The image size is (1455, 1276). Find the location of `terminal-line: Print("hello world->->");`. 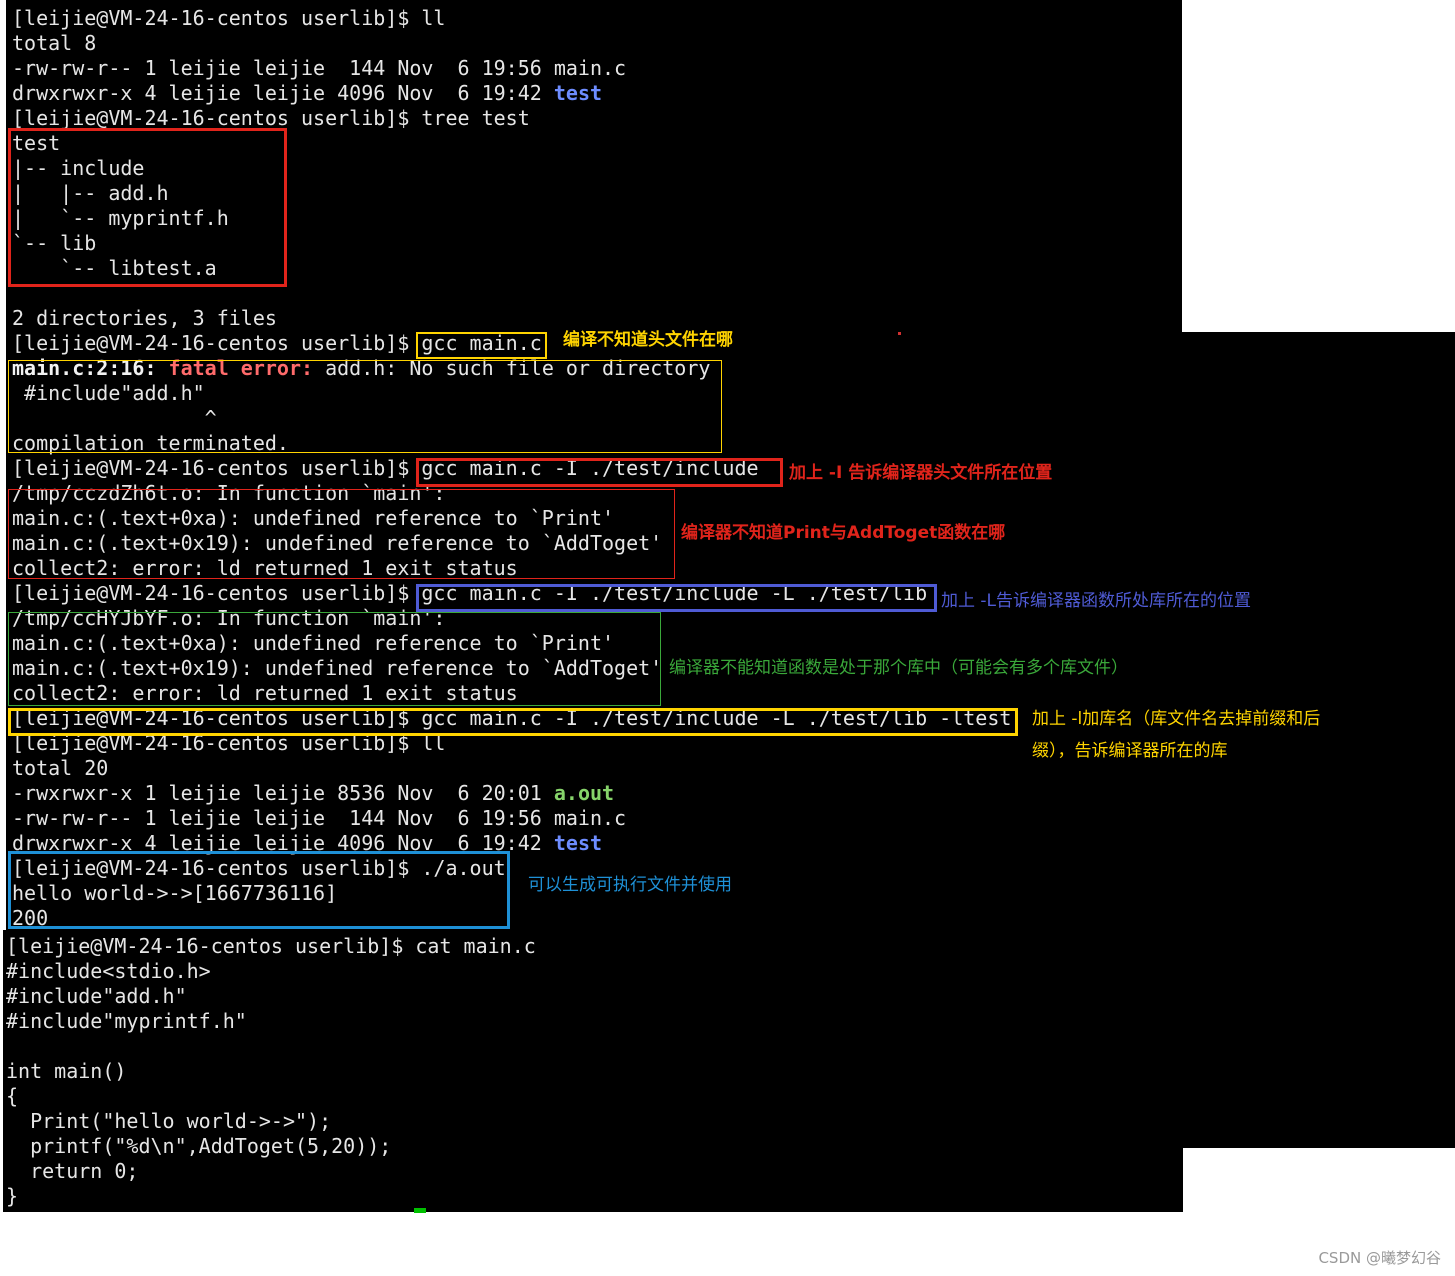

terminal-line: Print("hello world->->"); is located at coordinates (169, 1121).